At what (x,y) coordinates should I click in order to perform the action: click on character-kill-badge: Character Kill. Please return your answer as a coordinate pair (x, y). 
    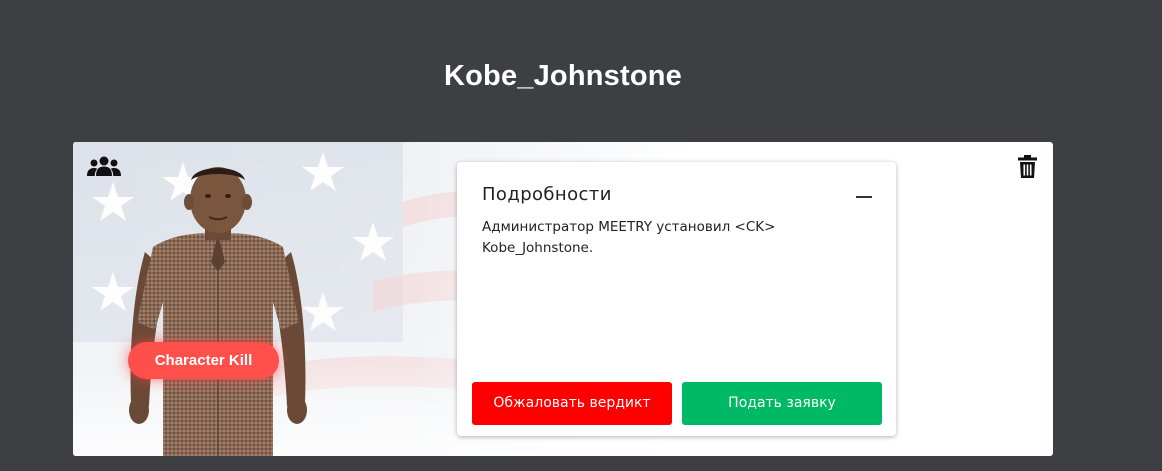
    Looking at the image, I should click on (203, 360).